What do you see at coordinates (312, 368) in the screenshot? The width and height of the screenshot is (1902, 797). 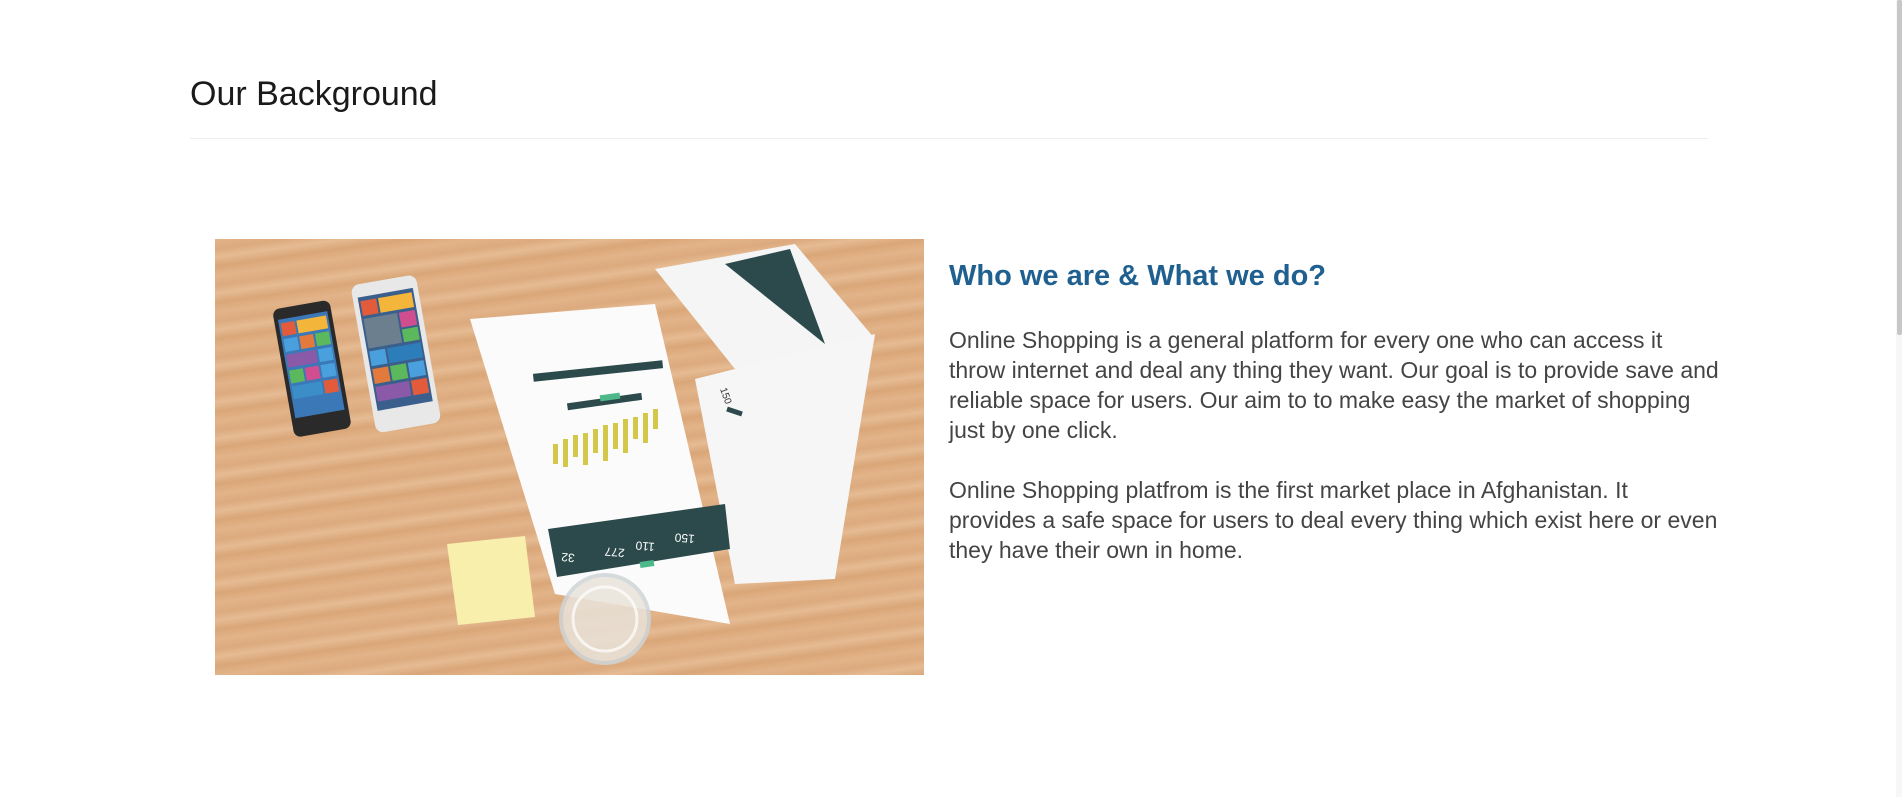 I see `smartphone-left` at bounding box center [312, 368].